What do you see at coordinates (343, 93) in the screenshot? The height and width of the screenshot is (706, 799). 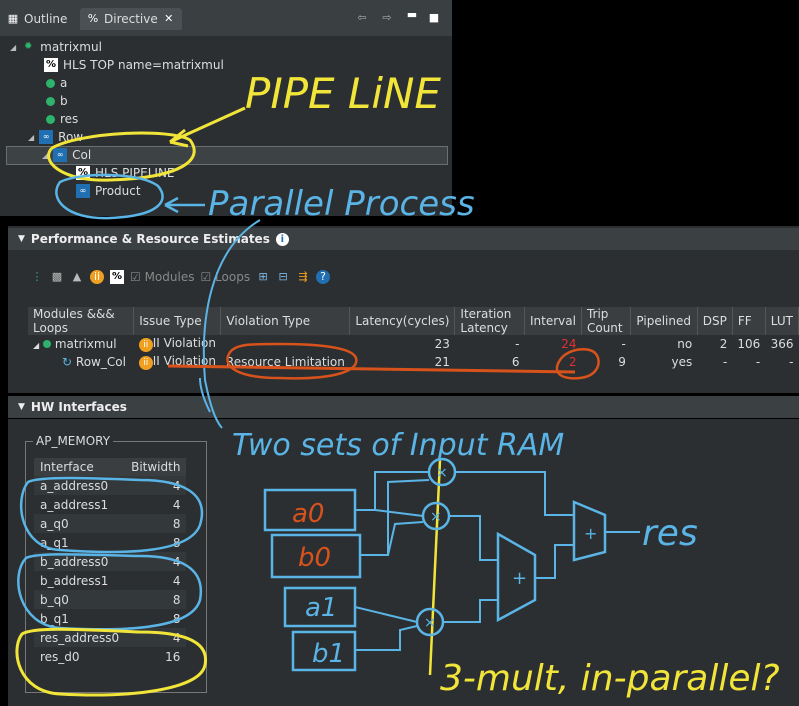 I see `pipeline-annotation: PIPE LiNE` at bounding box center [343, 93].